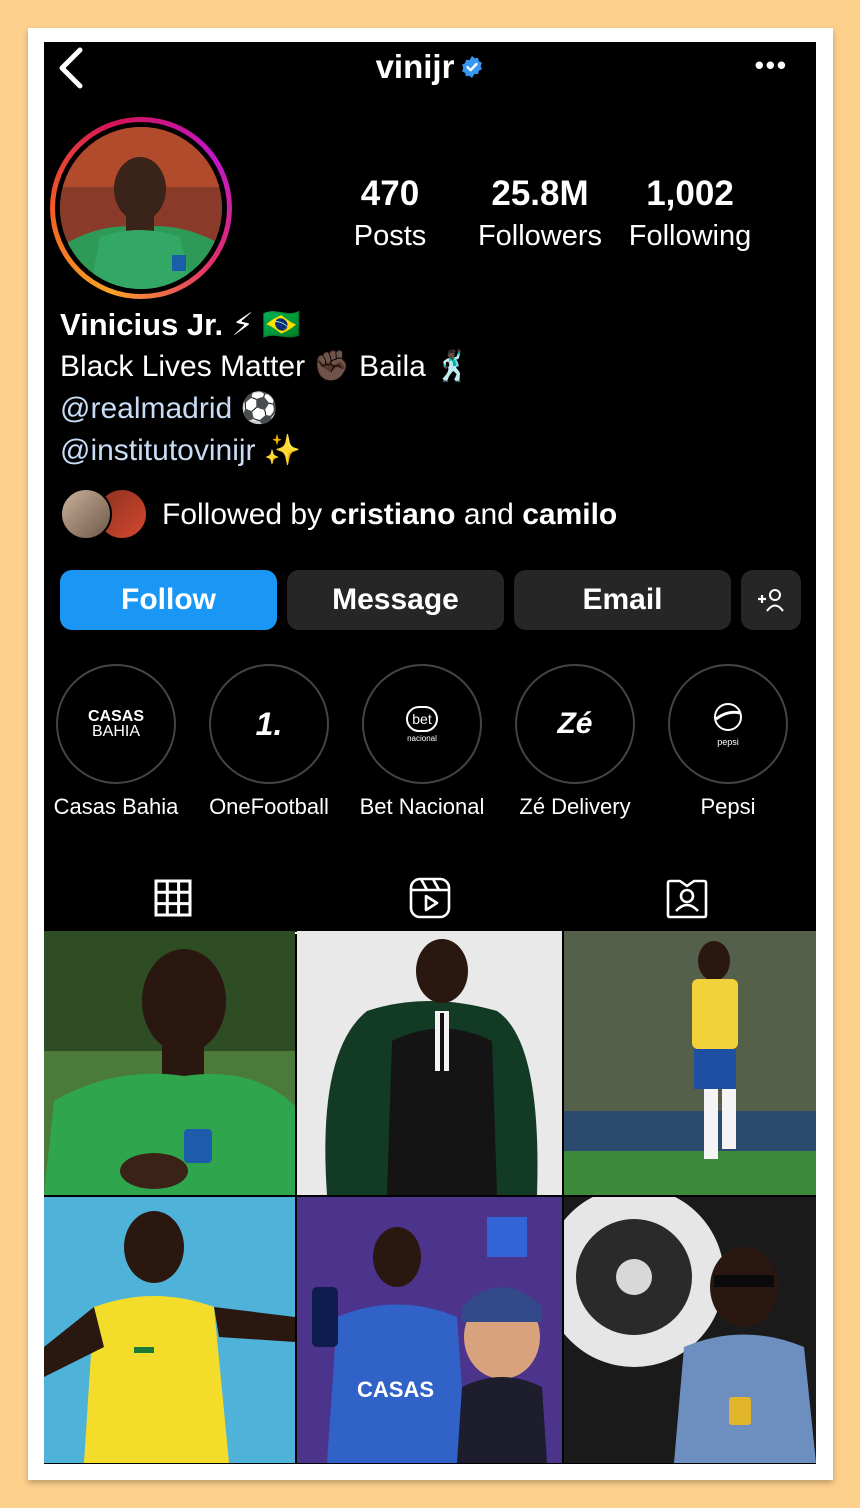  Describe the element at coordinates (690, 236) in the screenshot. I see `stat-following-label: Following` at that location.